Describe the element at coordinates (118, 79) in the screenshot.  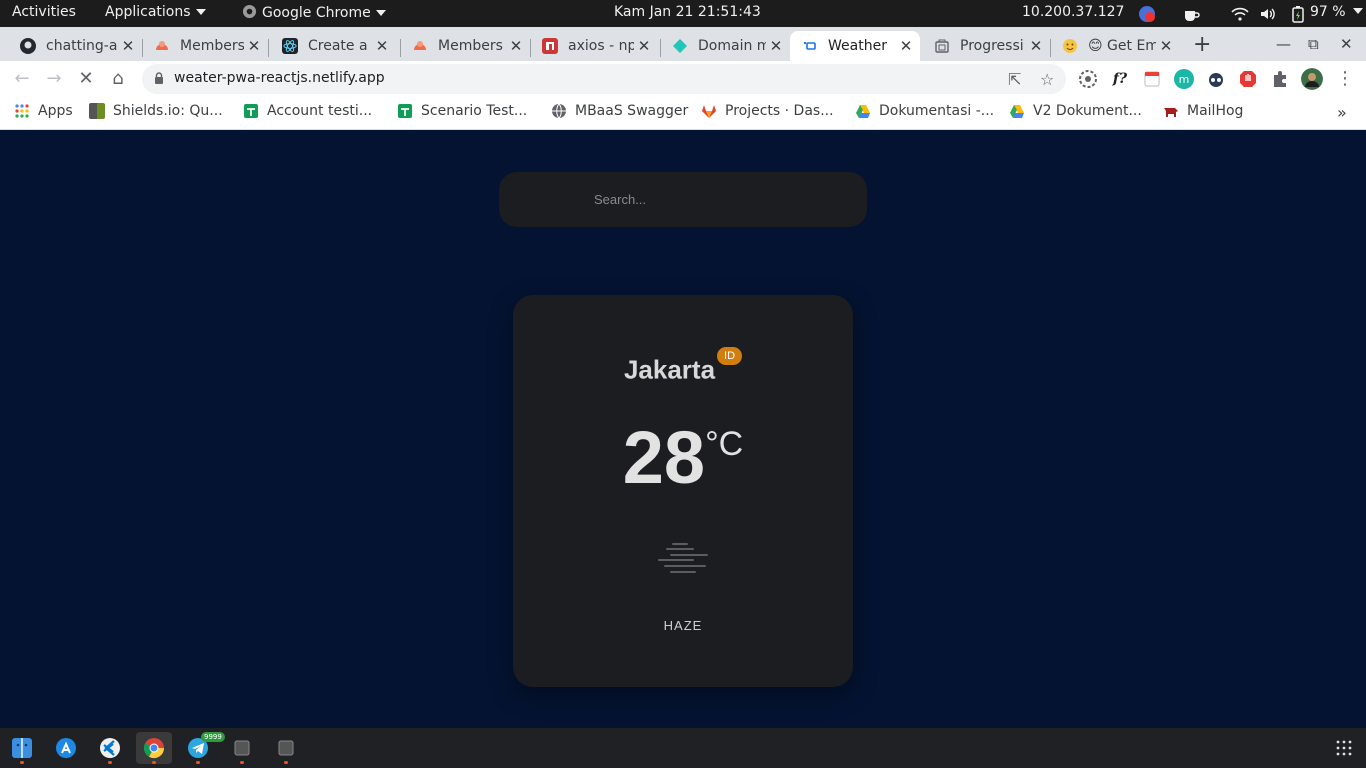
I see `home-button: ⌂` at that location.